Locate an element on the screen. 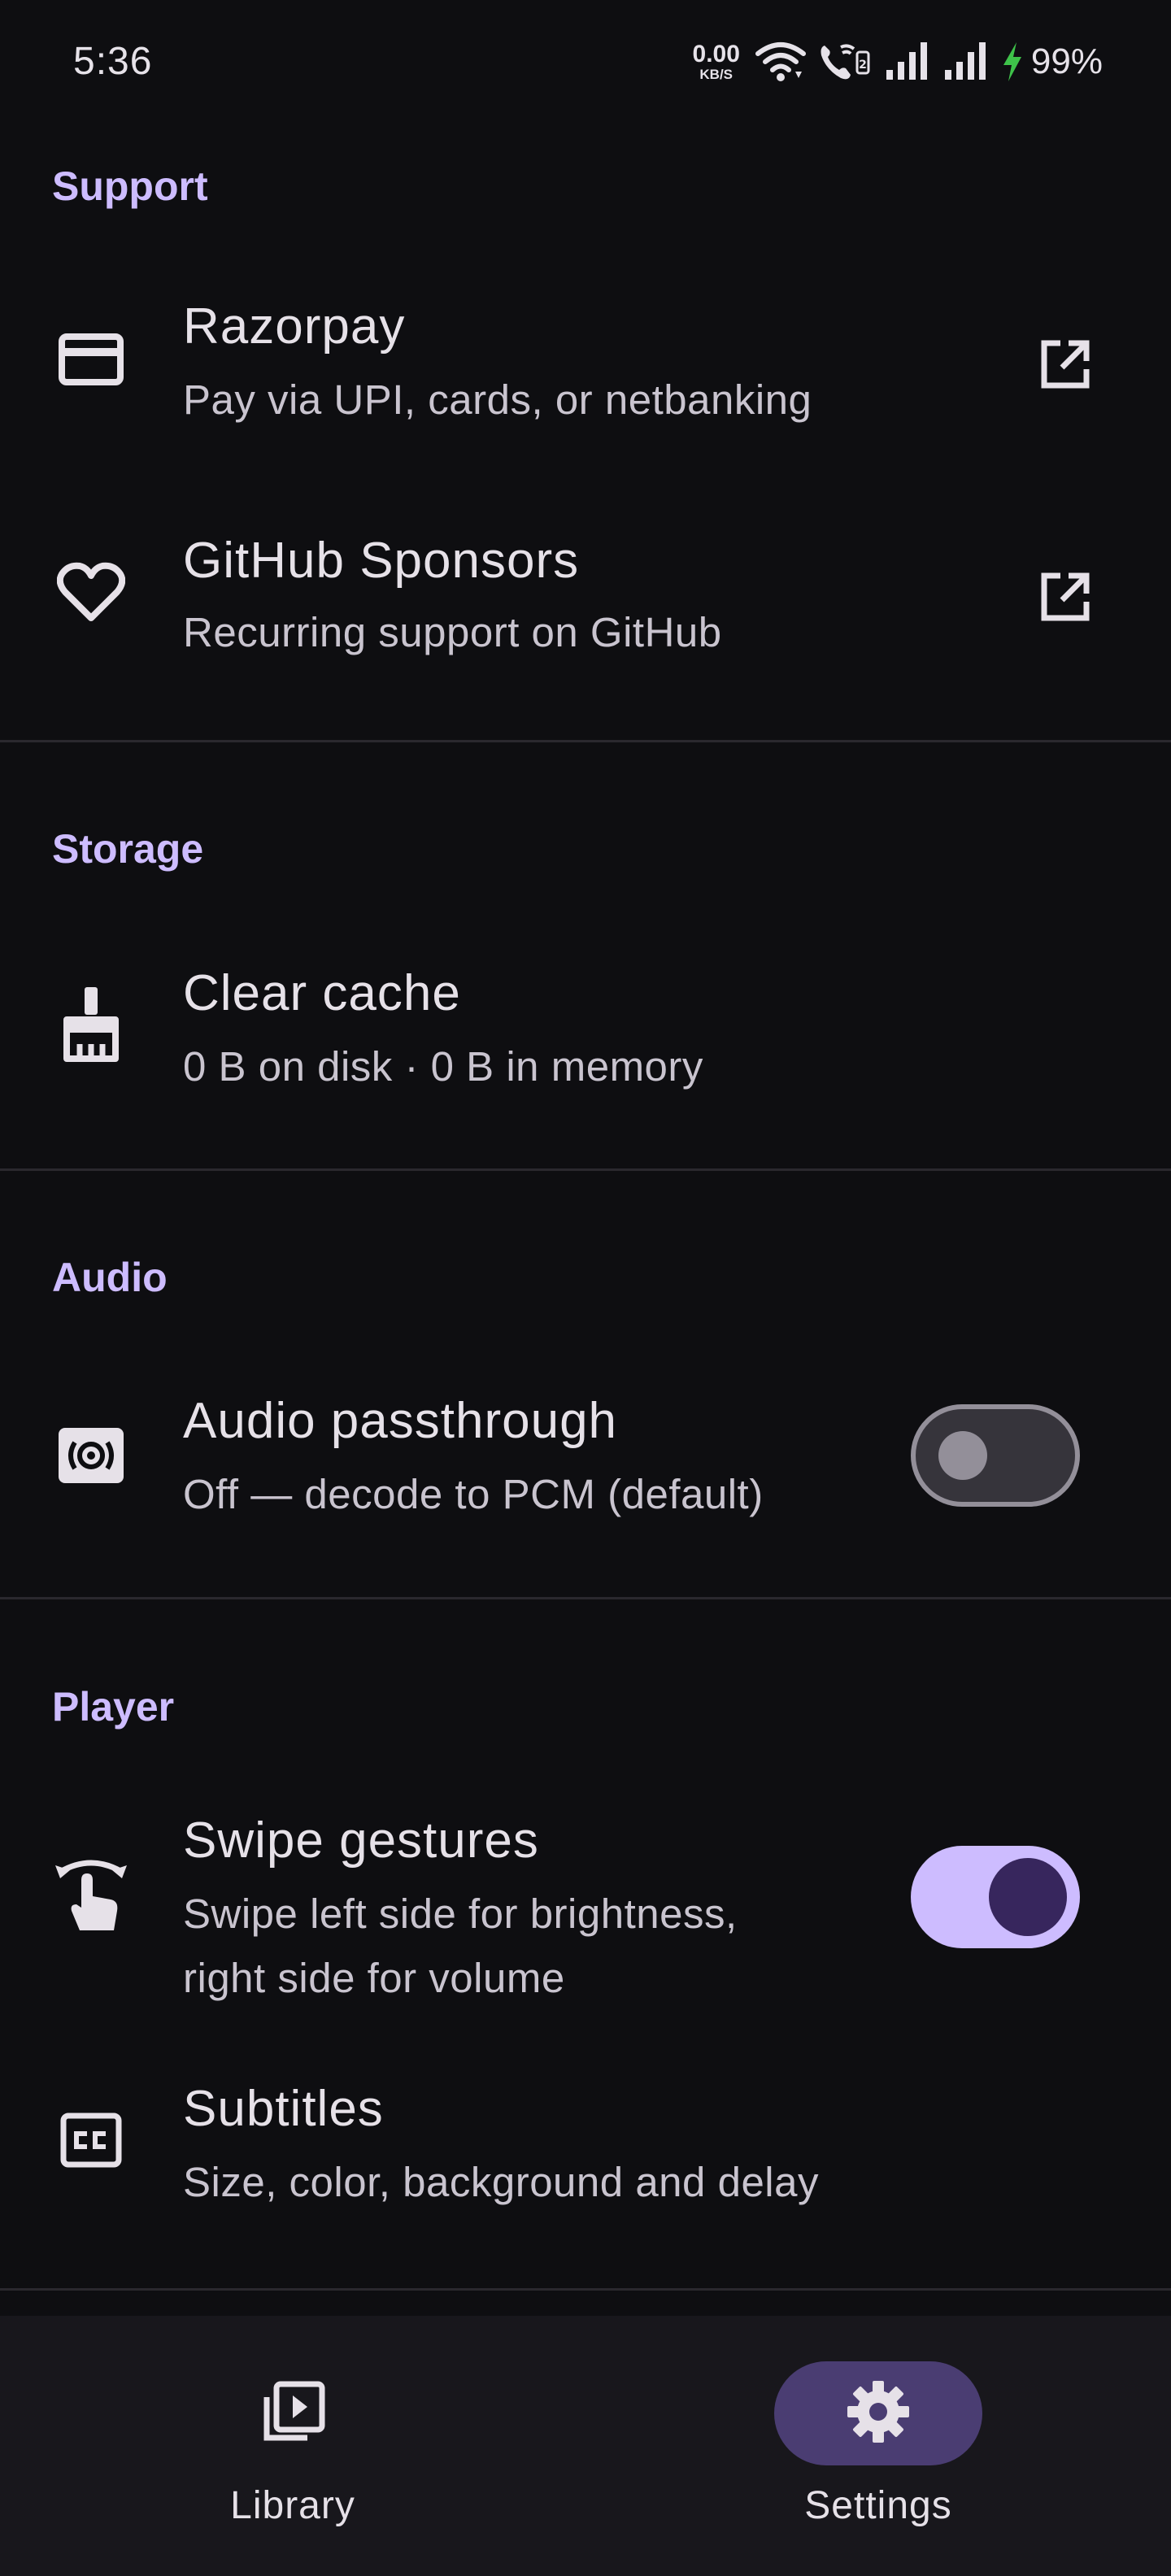  nav-settings-indicator is located at coordinates (878, 2413).